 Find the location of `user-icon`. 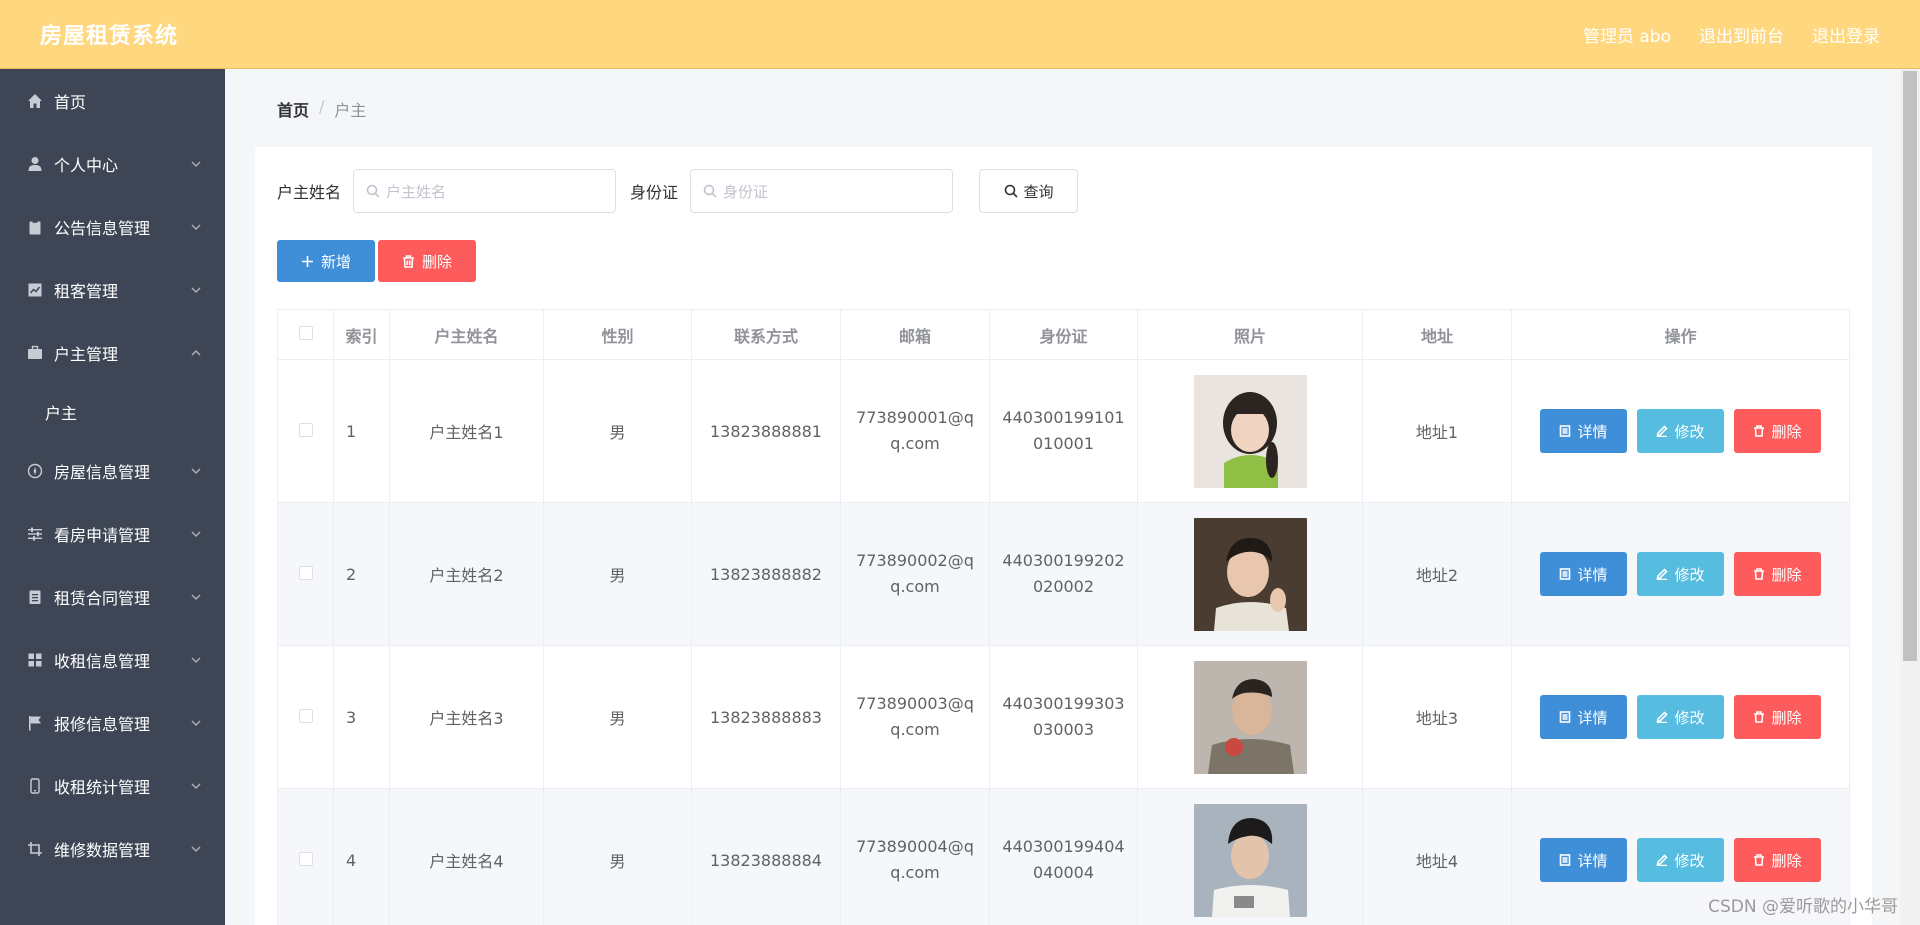

user-icon is located at coordinates (35, 164).